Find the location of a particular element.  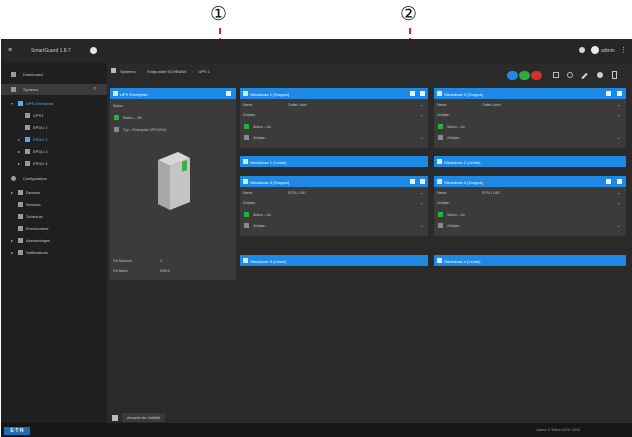

config-item-environment: Environment is located at coordinates (54, 228).